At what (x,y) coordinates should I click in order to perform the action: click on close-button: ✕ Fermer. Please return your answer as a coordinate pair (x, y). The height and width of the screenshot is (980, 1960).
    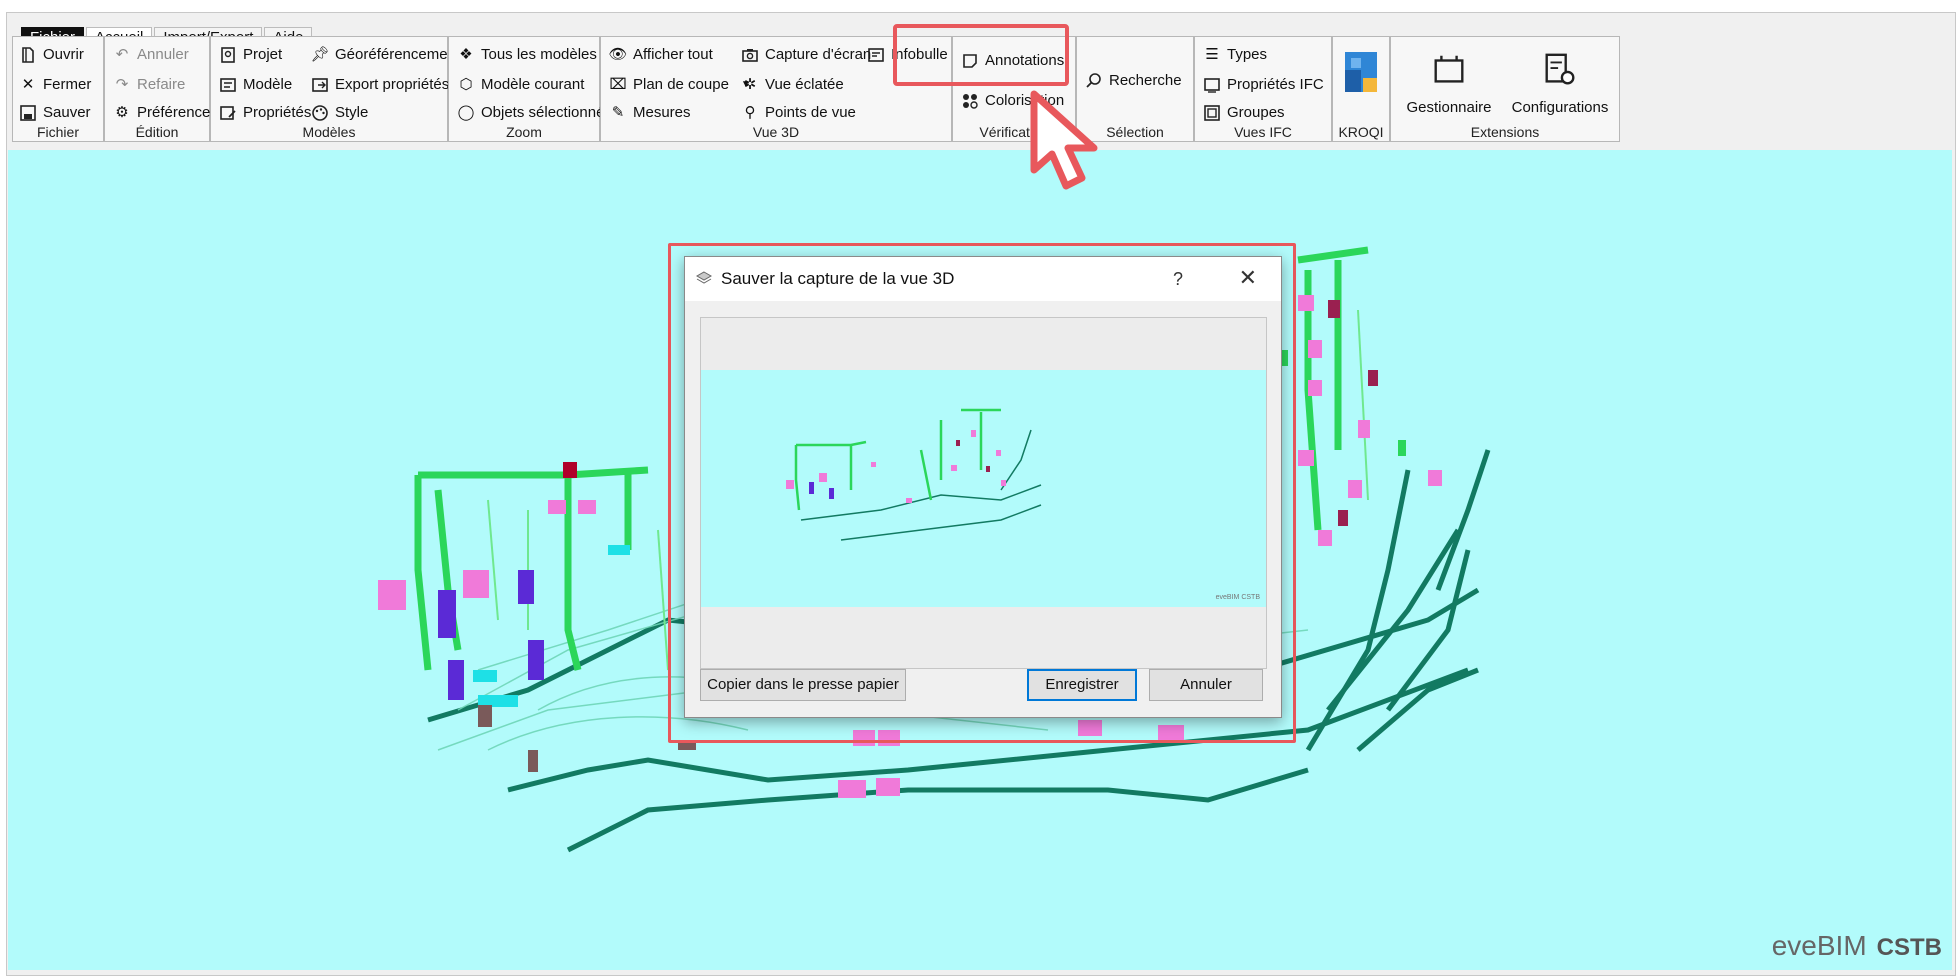
    Looking at the image, I should click on (55, 85).